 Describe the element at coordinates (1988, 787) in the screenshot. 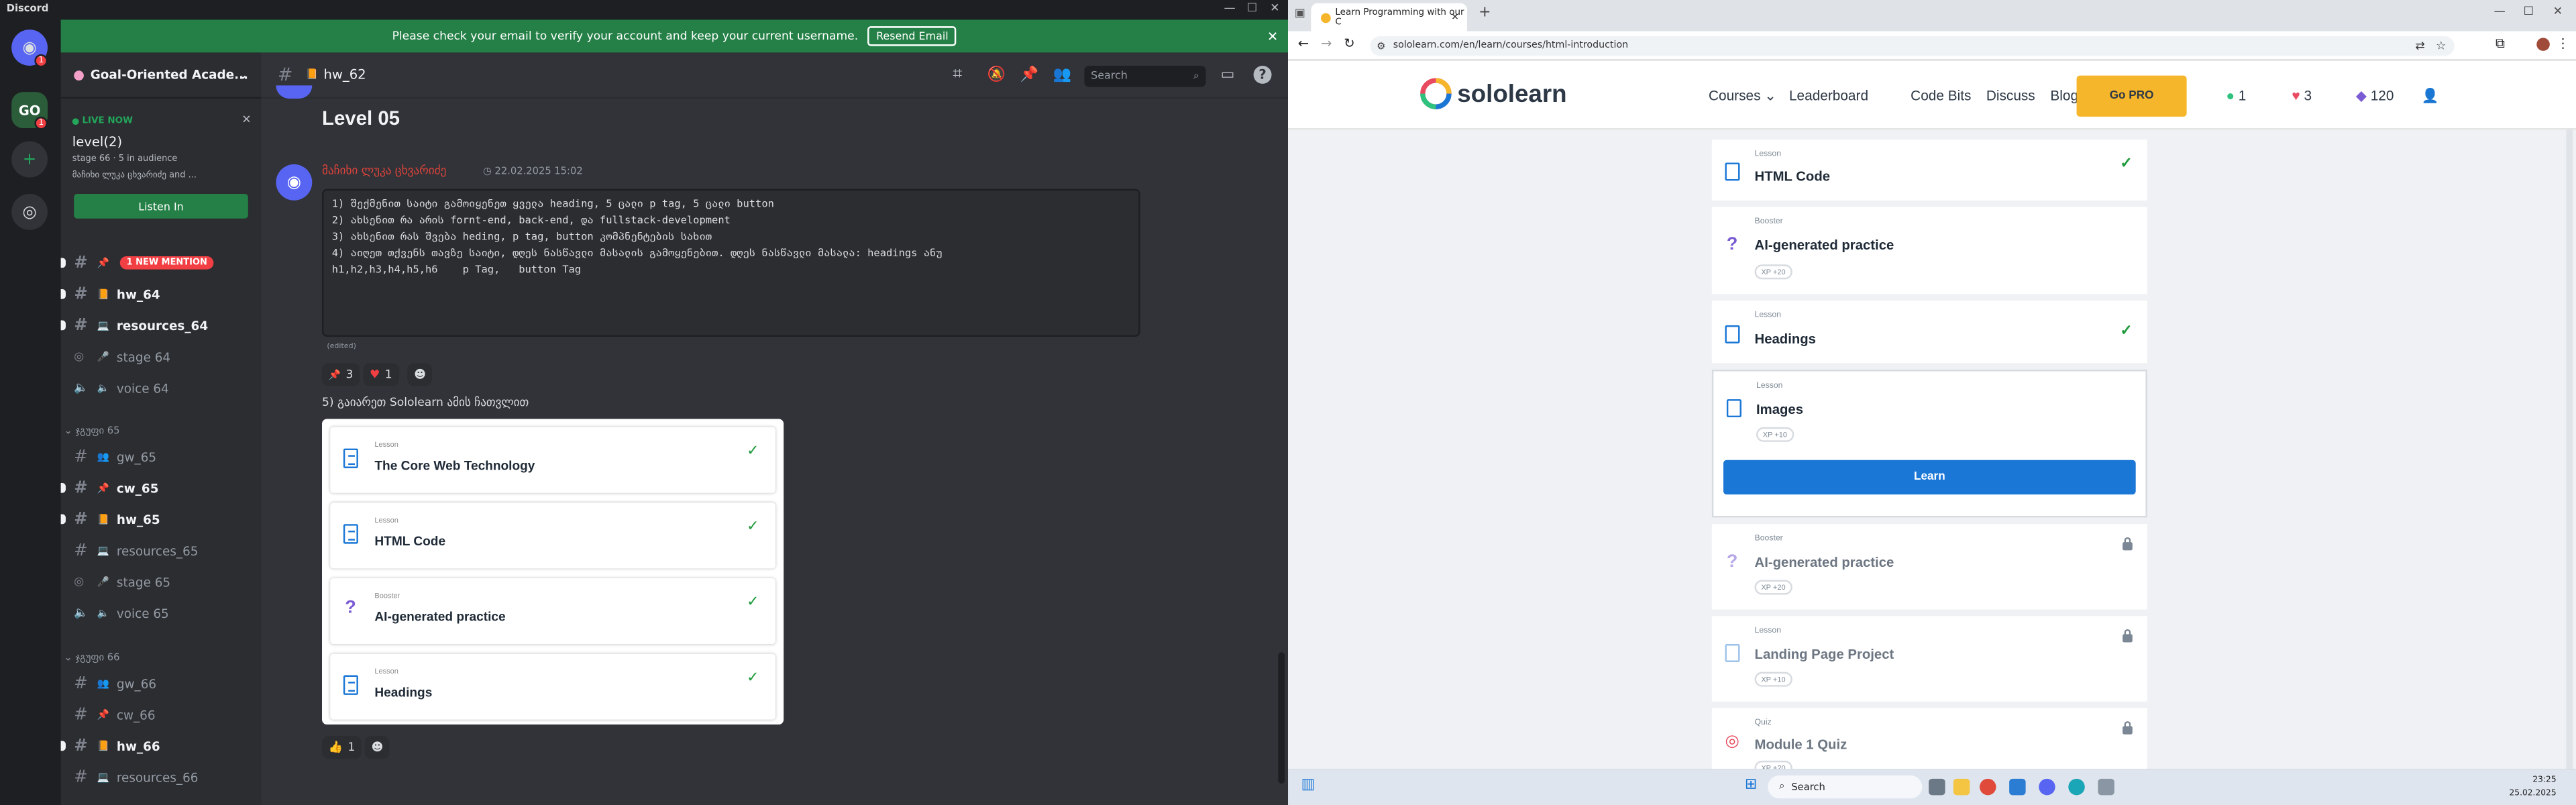

I see `chrome-icon` at that location.